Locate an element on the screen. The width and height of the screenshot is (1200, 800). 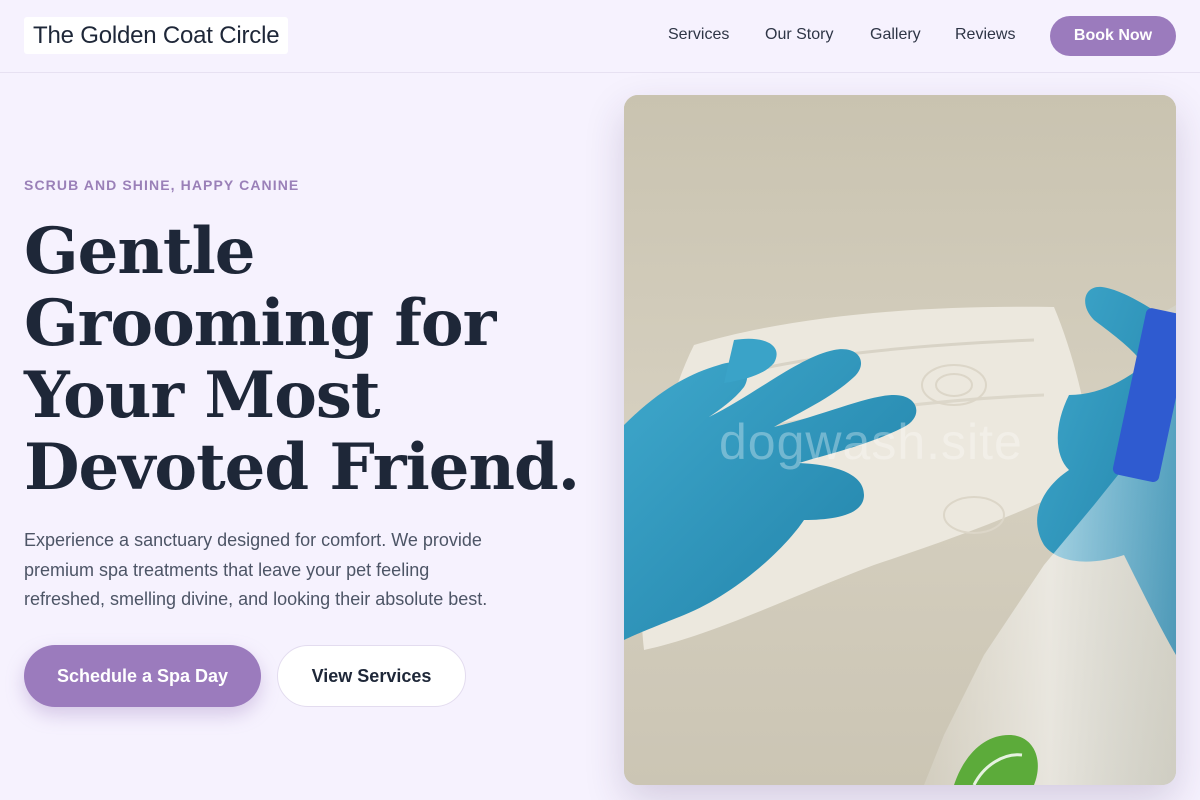
schedule-spa-day-button: Schedule a Spa Day is located at coordinates (142, 676).